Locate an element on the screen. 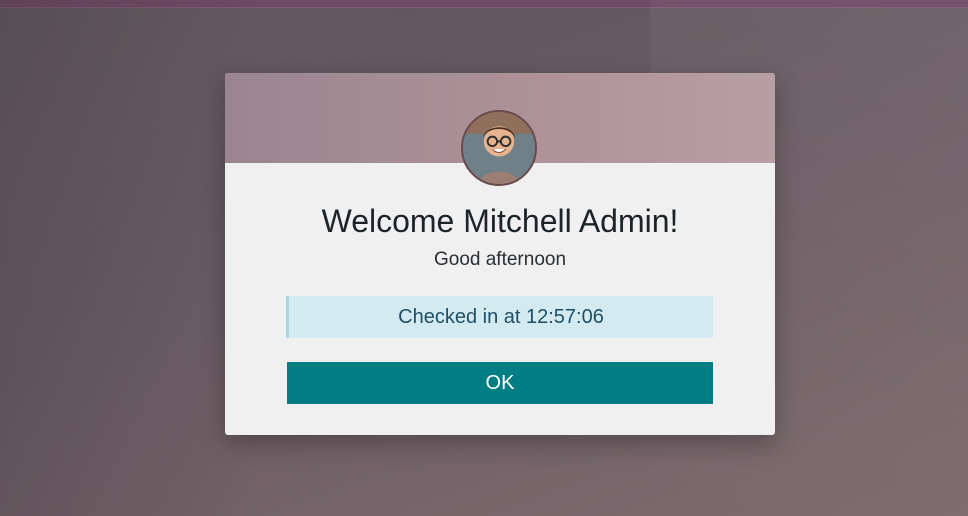 This screenshot has height=516, width=968. greeting-text: Good afternoon is located at coordinates (500, 259).